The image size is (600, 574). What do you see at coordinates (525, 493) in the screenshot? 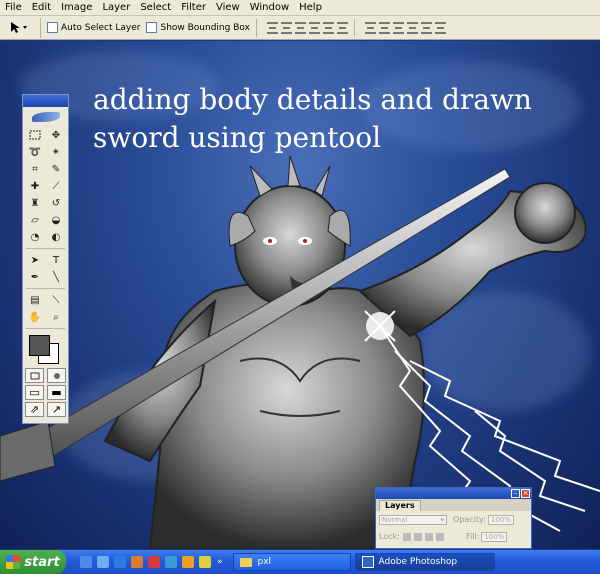
I see `close-icon: ×` at bounding box center [525, 493].